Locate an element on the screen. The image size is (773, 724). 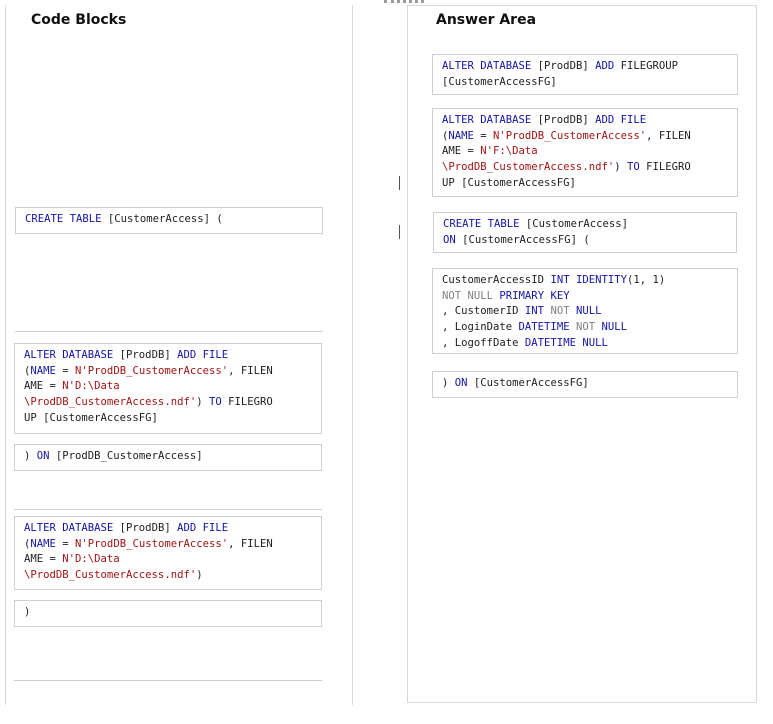
code-line: ALTER DATABASE [ProdDB] ADD FILEGROUP is located at coordinates (585, 67).